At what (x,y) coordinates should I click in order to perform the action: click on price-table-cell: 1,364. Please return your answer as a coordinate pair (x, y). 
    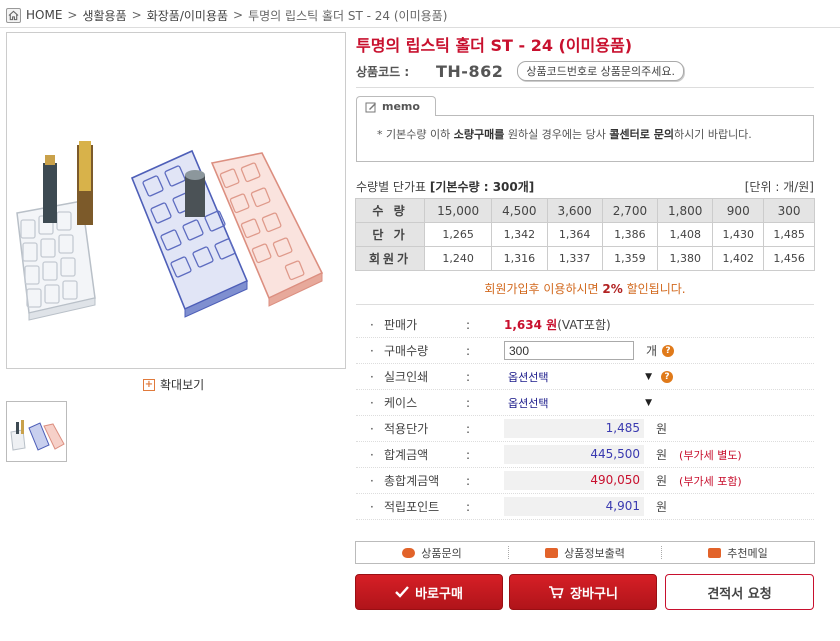
    Looking at the image, I should click on (574, 234).